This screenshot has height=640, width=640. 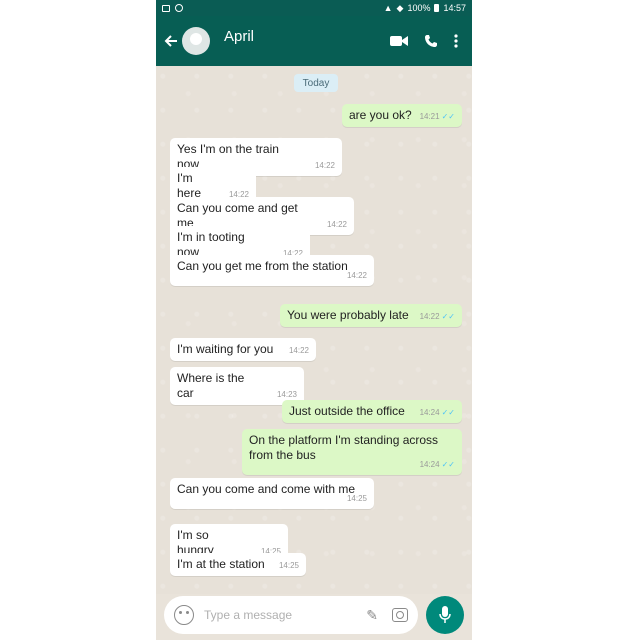 I want to click on message-text: Can you come and come with me, so click(x=266, y=489).